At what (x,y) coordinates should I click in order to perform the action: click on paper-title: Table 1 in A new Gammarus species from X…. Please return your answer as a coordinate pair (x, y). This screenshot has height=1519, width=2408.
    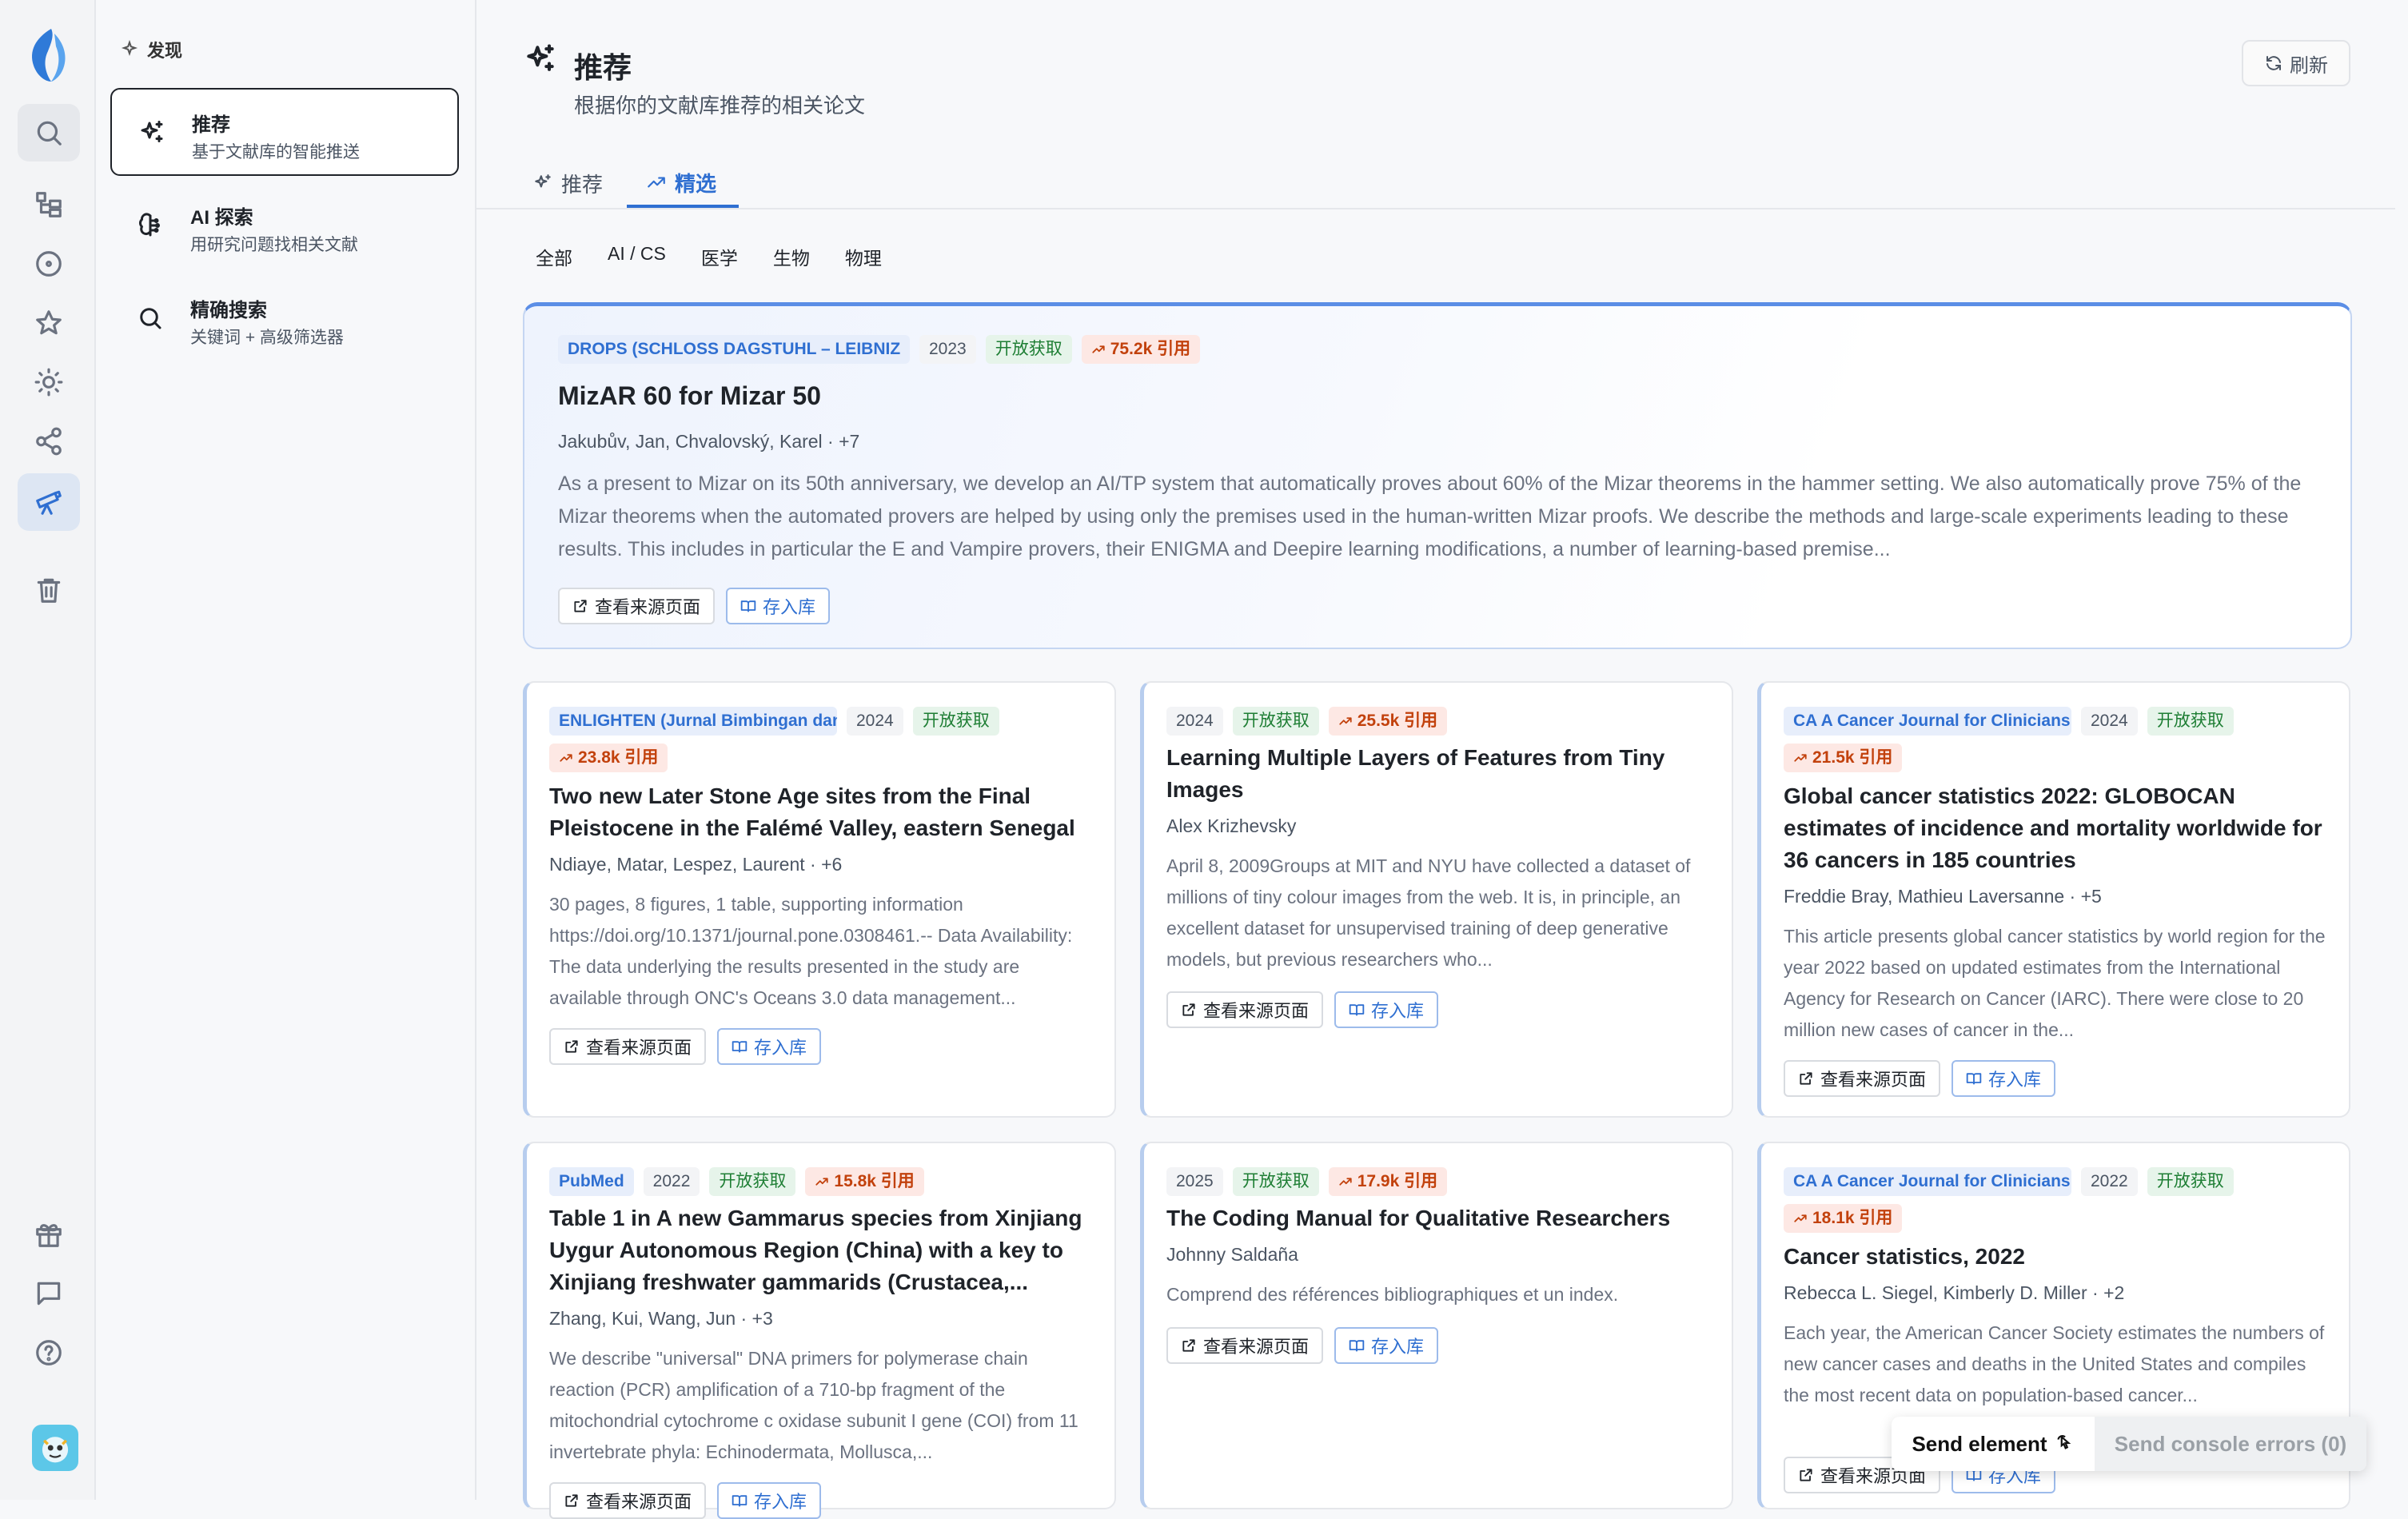
    Looking at the image, I should click on (821, 1250).